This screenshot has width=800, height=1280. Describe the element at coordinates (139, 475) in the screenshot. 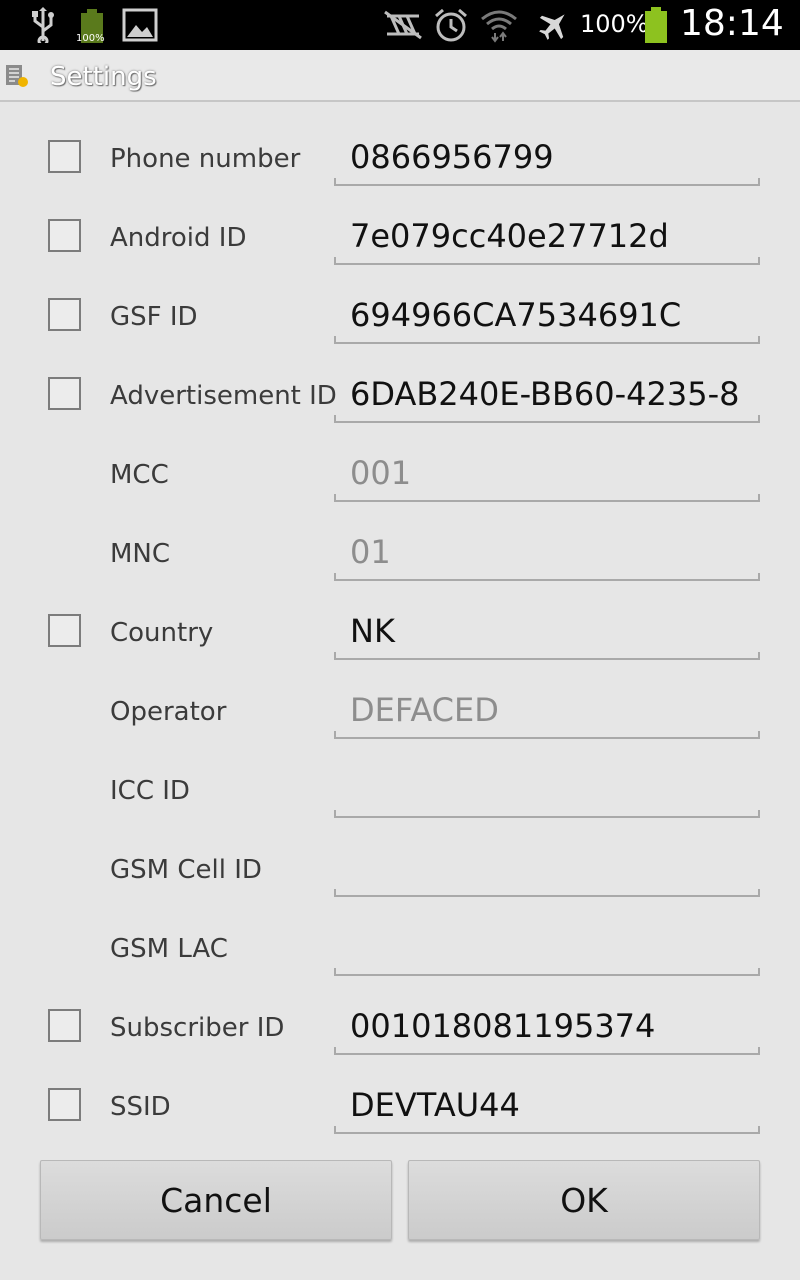

I see `mcc-label: MCC` at that location.